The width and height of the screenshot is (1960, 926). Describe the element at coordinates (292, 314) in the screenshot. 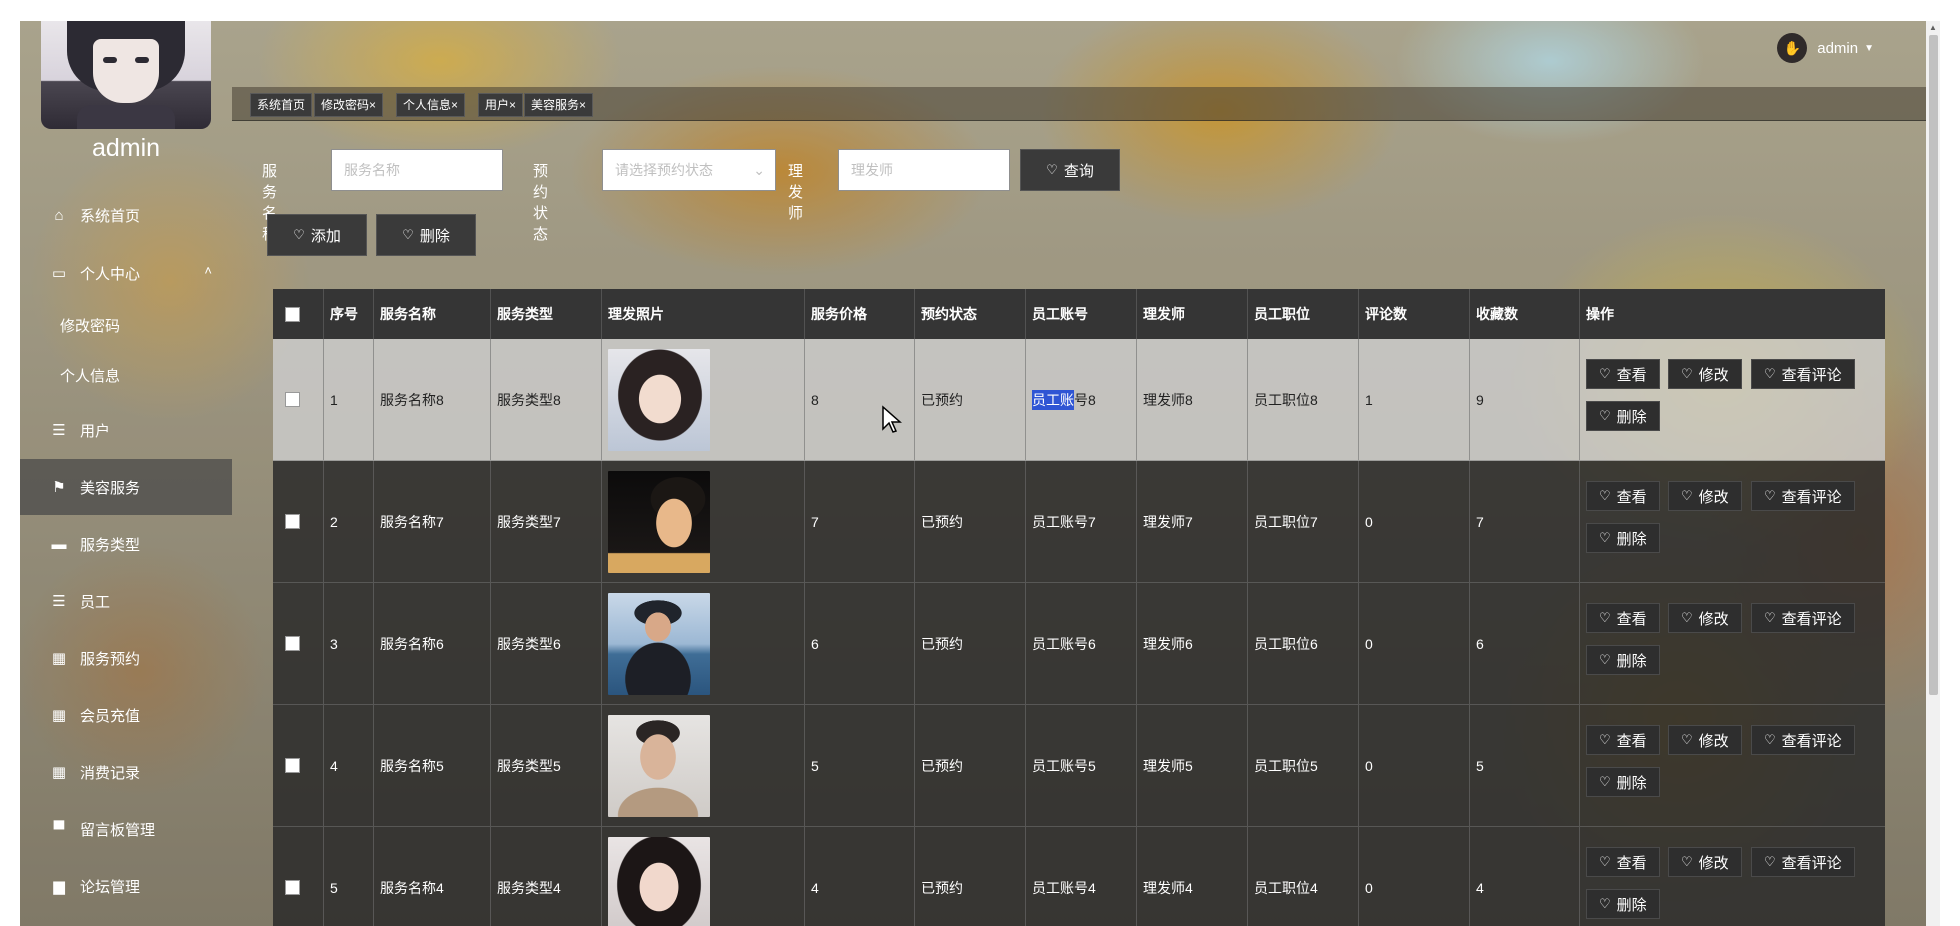

I see `select-all-checkbox` at that location.